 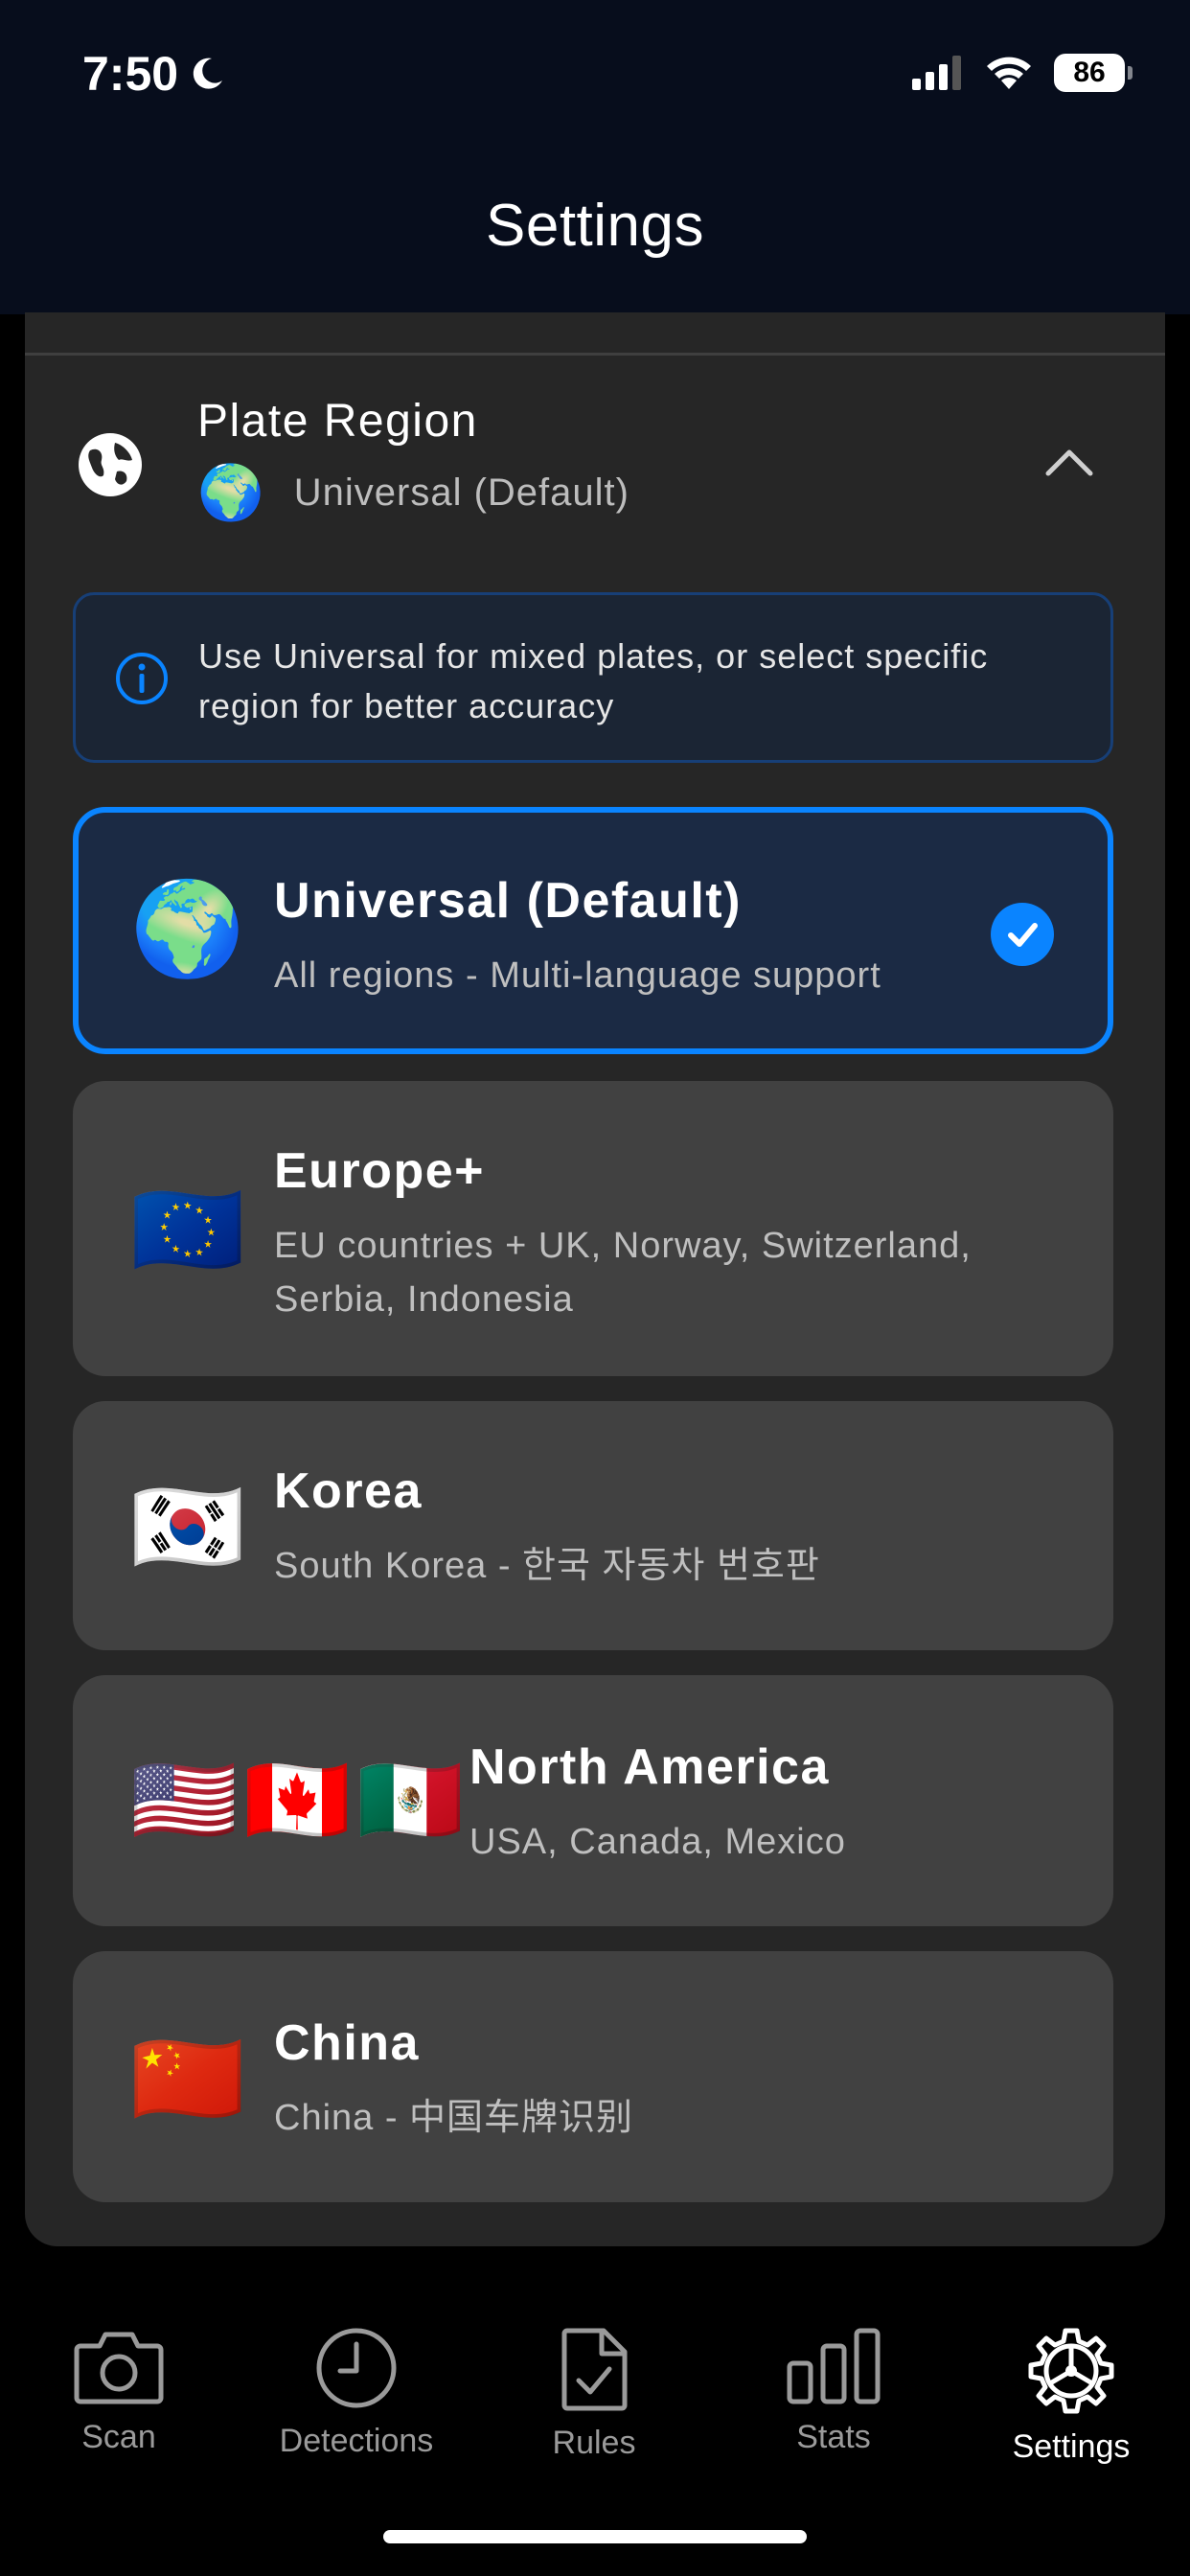 I want to click on wifi-icon, so click(x=1009, y=73).